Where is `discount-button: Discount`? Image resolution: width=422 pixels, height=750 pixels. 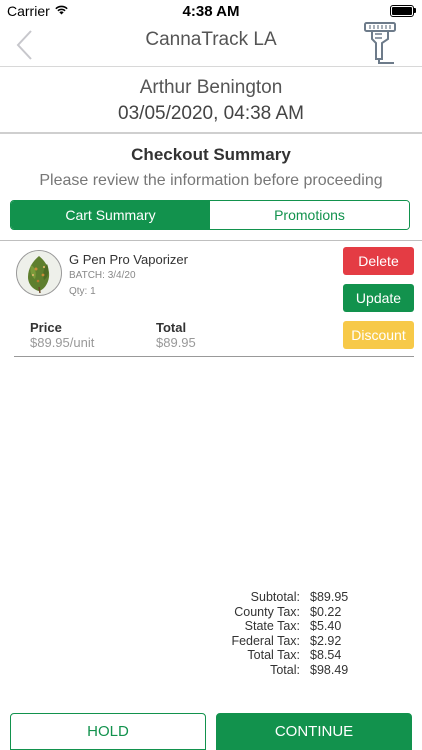
discount-button: Discount is located at coordinates (378, 335).